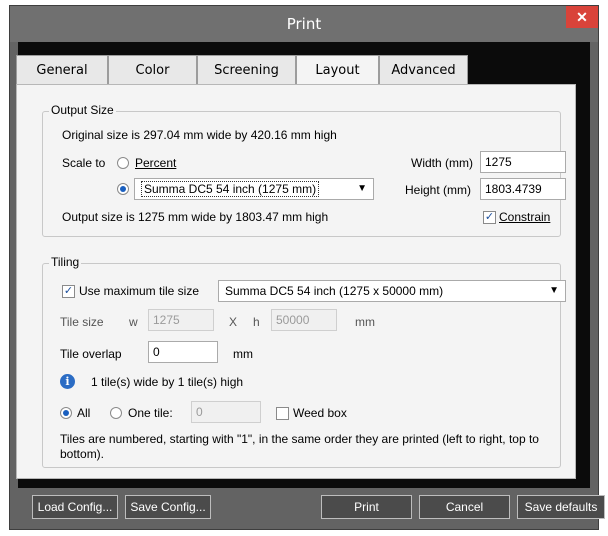  I want to click on tab-general: General, so click(62, 70).